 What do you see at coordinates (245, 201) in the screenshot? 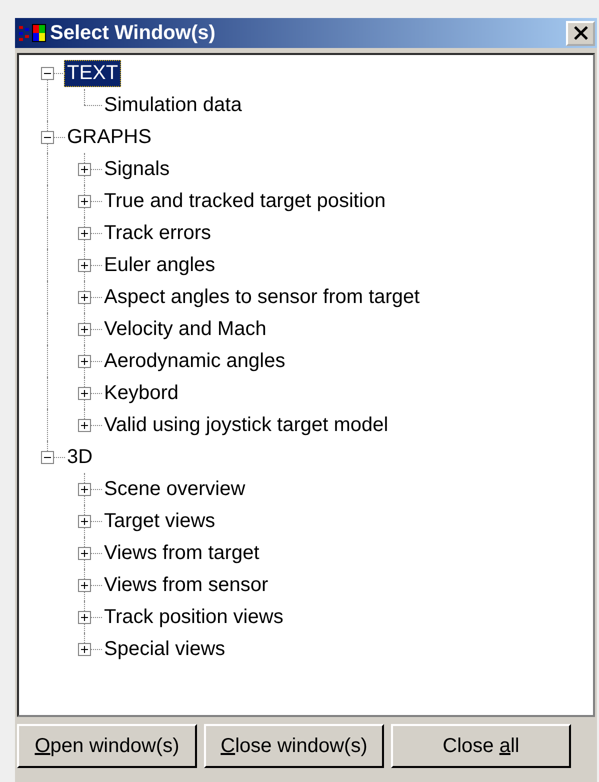
I see `tree-item: True and tracked target position` at bounding box center [245, 201].